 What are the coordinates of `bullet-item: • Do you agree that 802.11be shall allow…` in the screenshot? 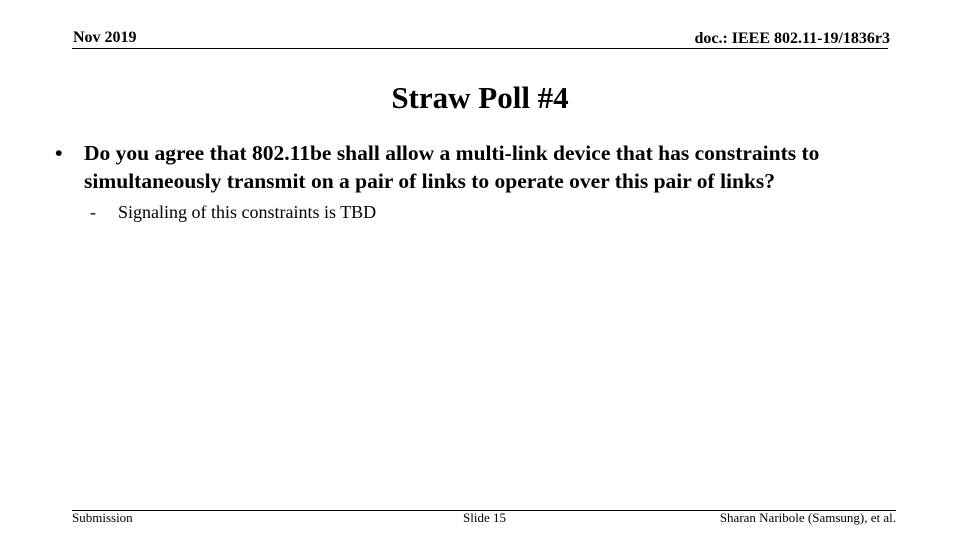 It's located at (490, 167).